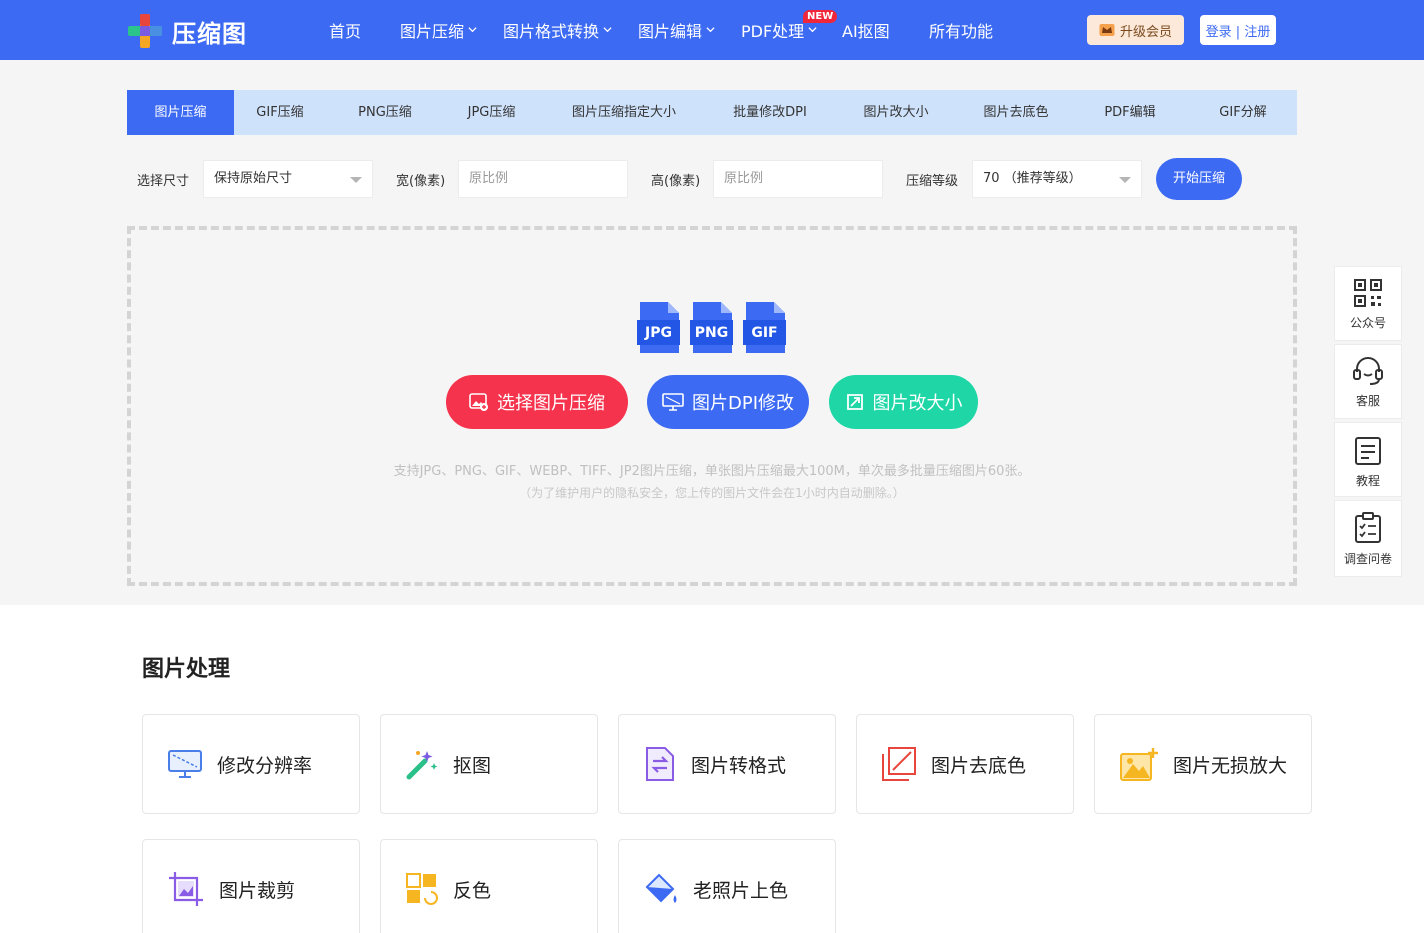 This screenshot has height=933, width=1424. Describe the element at coordinates (280, 112) in the screenshot. I see `tab-gif-compress: GIF压缩` at that location.